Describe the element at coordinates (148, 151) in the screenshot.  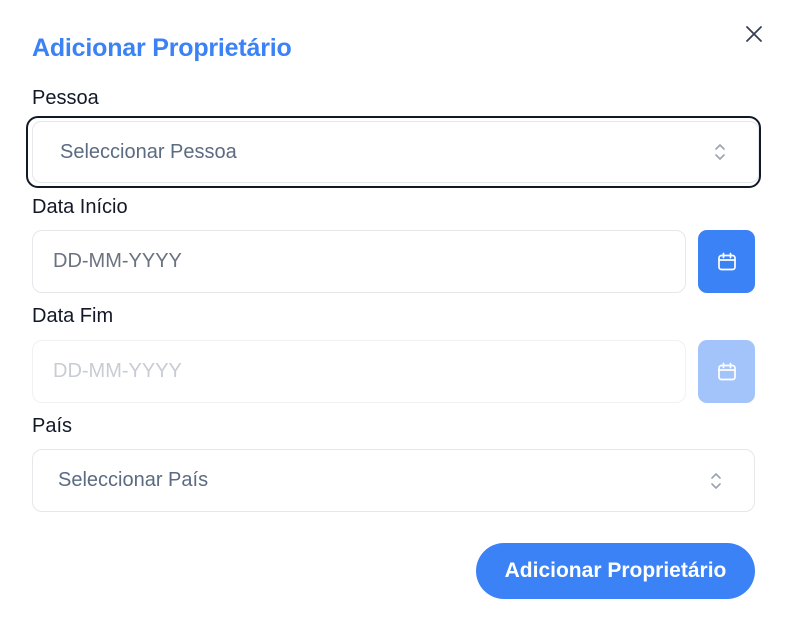
I see `pessoa-select-value: Seleccionar Pessoa` at that location.